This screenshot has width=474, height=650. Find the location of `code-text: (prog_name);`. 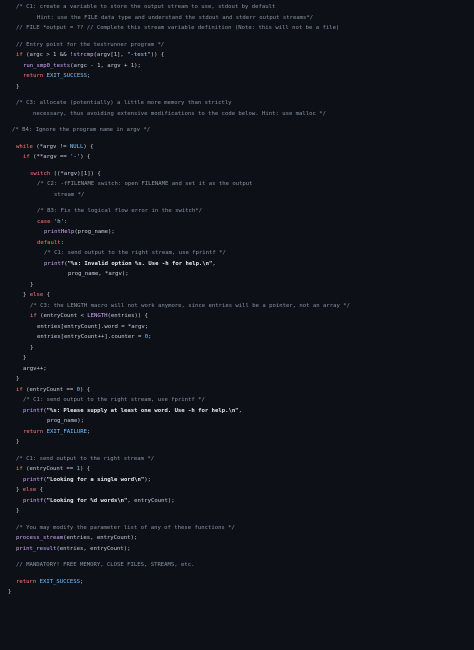

code-text: (prog_name); is located at coordinates (94, 232).